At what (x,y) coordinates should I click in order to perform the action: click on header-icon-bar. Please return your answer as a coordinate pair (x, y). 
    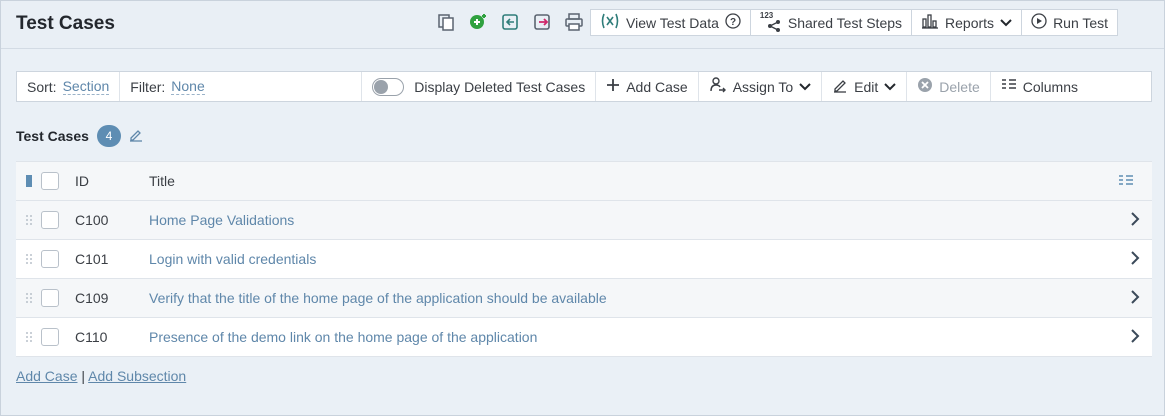
    Looking at the image, I should click on (510, 22).